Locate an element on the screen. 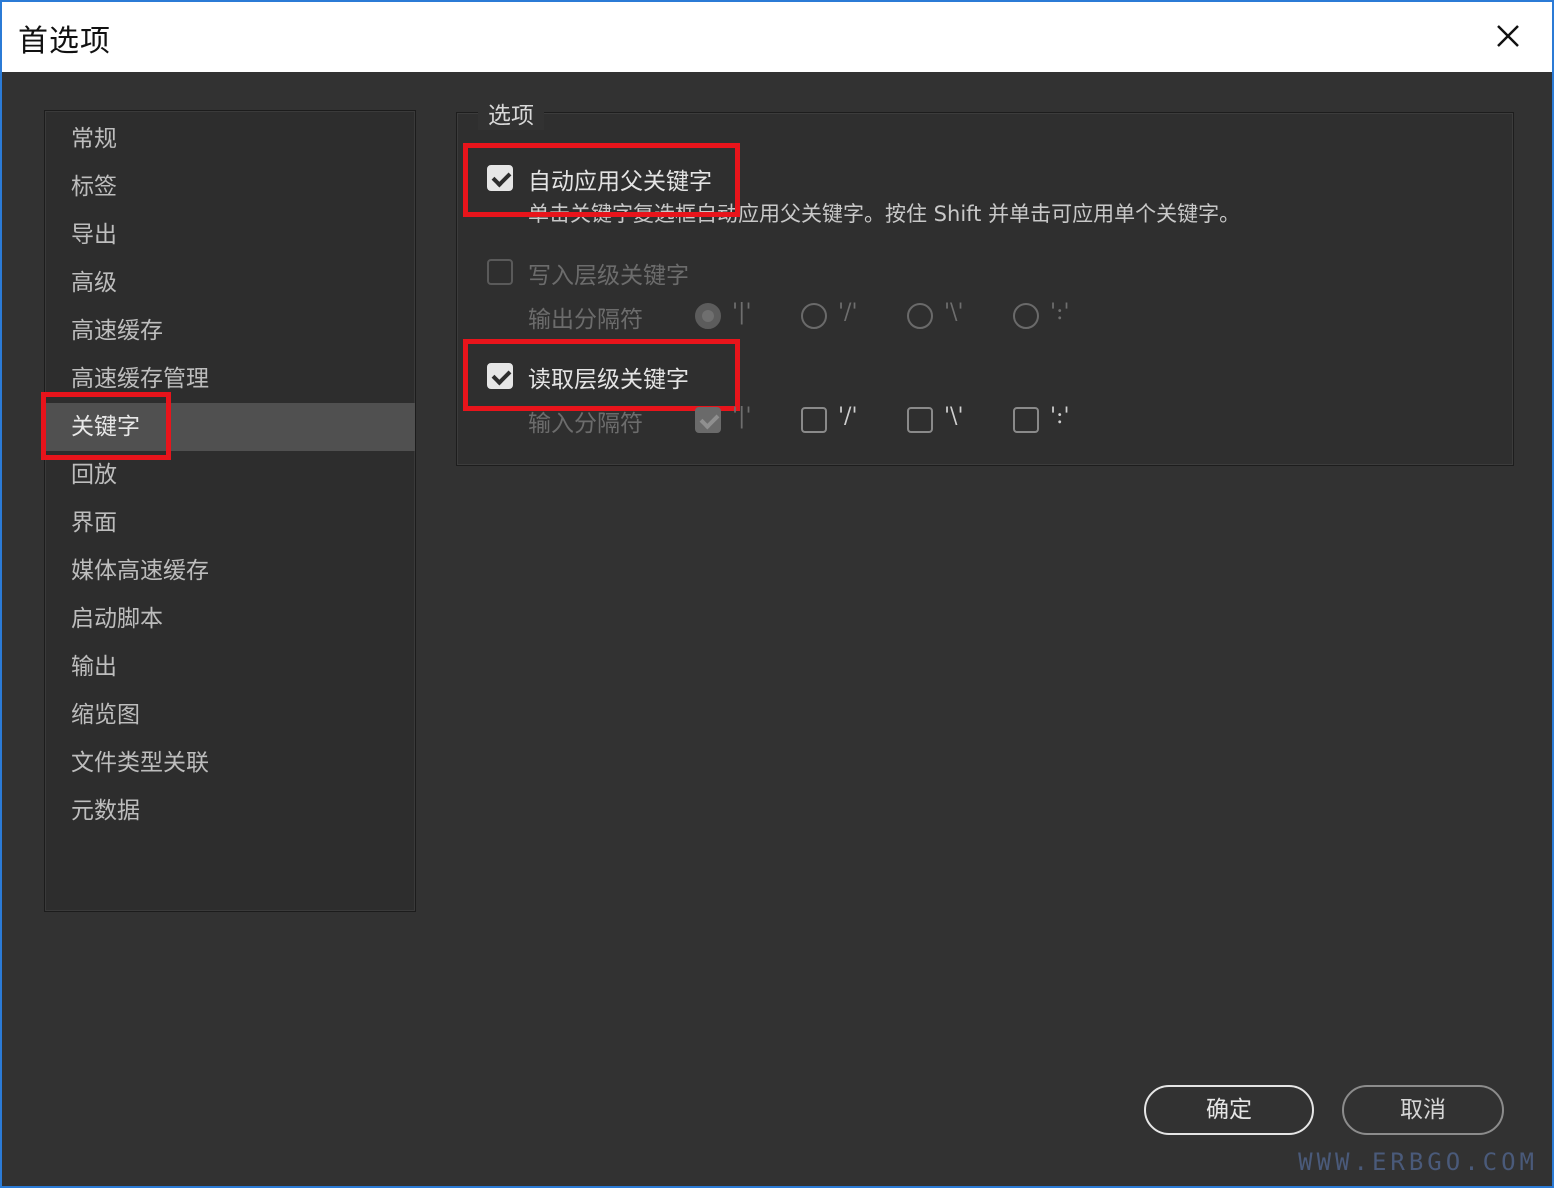 This screenshot has width=1554, height=1188. cancel-button: 取消 is located at coordinates (1423, 1110).